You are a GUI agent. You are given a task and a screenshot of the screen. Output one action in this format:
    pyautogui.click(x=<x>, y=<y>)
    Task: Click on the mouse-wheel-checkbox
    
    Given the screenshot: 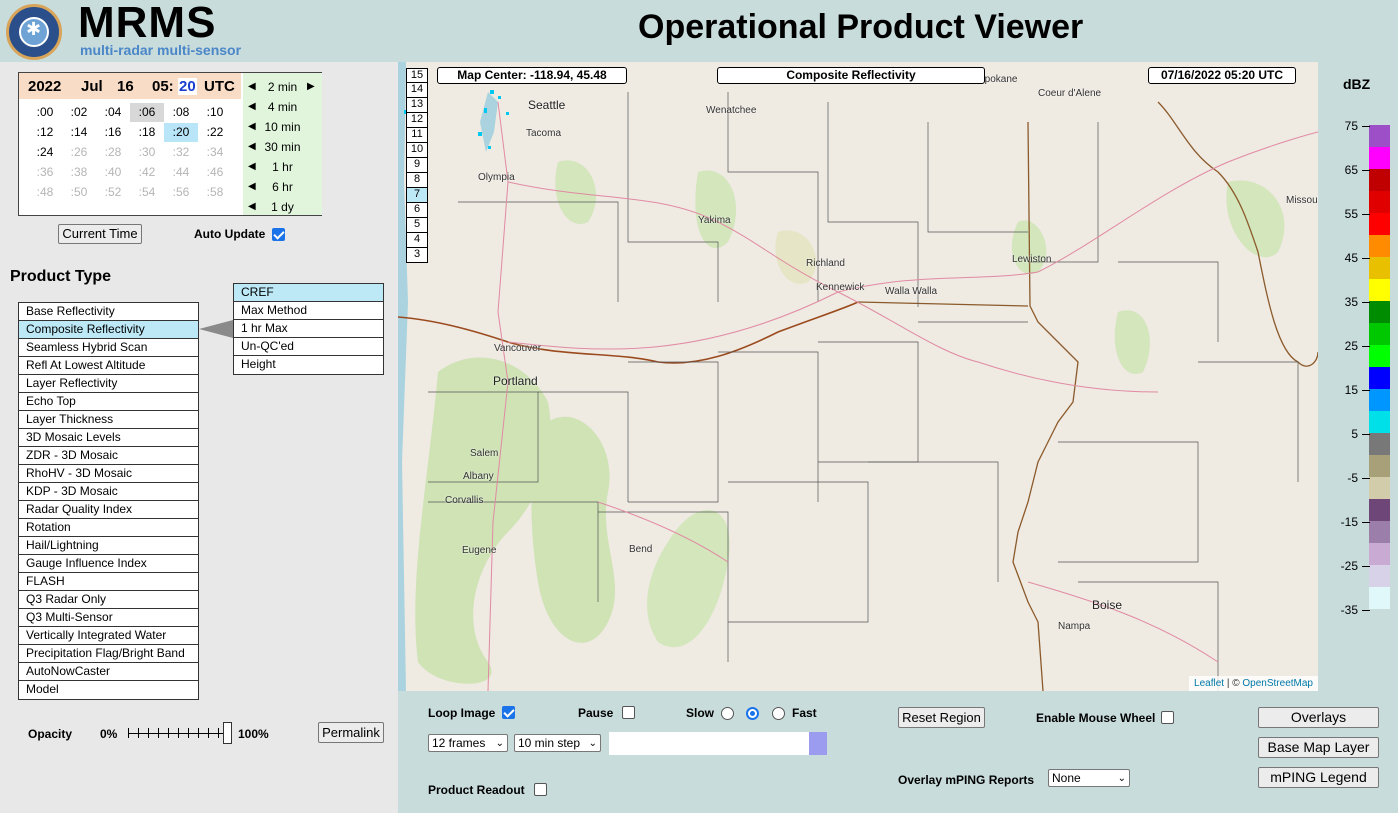 What is the action you would take?
    pyautogui.click(x=1167, y=717)
    